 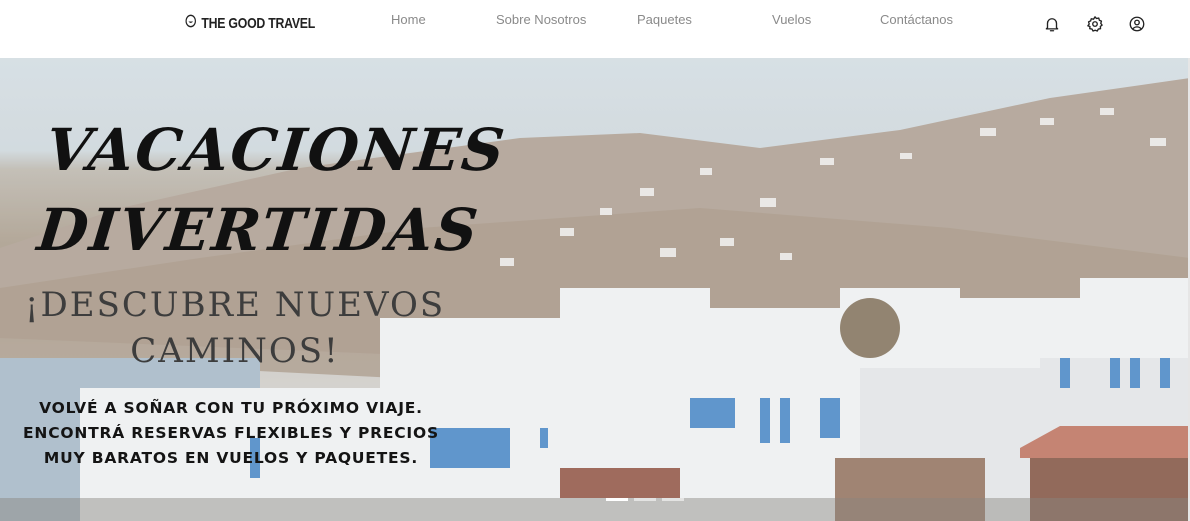 What do you see at coordinates (791, 19) in the screenshot?
I see `nav-vuelos: Vuelos` at bounding box center [791, 19].